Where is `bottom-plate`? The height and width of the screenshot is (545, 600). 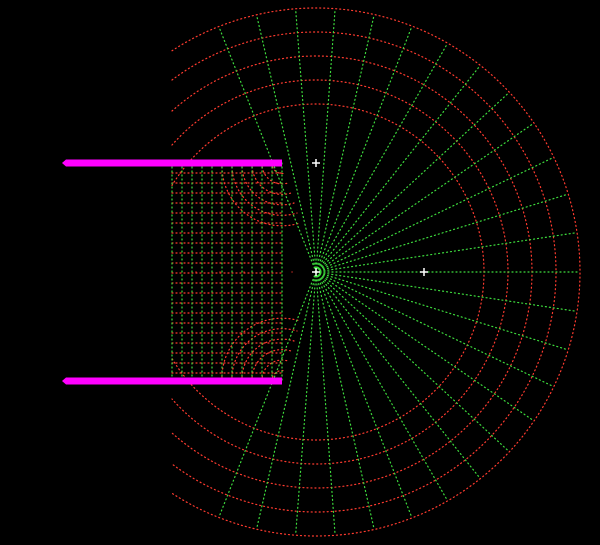 bottom-plate is located at coordinates (172, 381).